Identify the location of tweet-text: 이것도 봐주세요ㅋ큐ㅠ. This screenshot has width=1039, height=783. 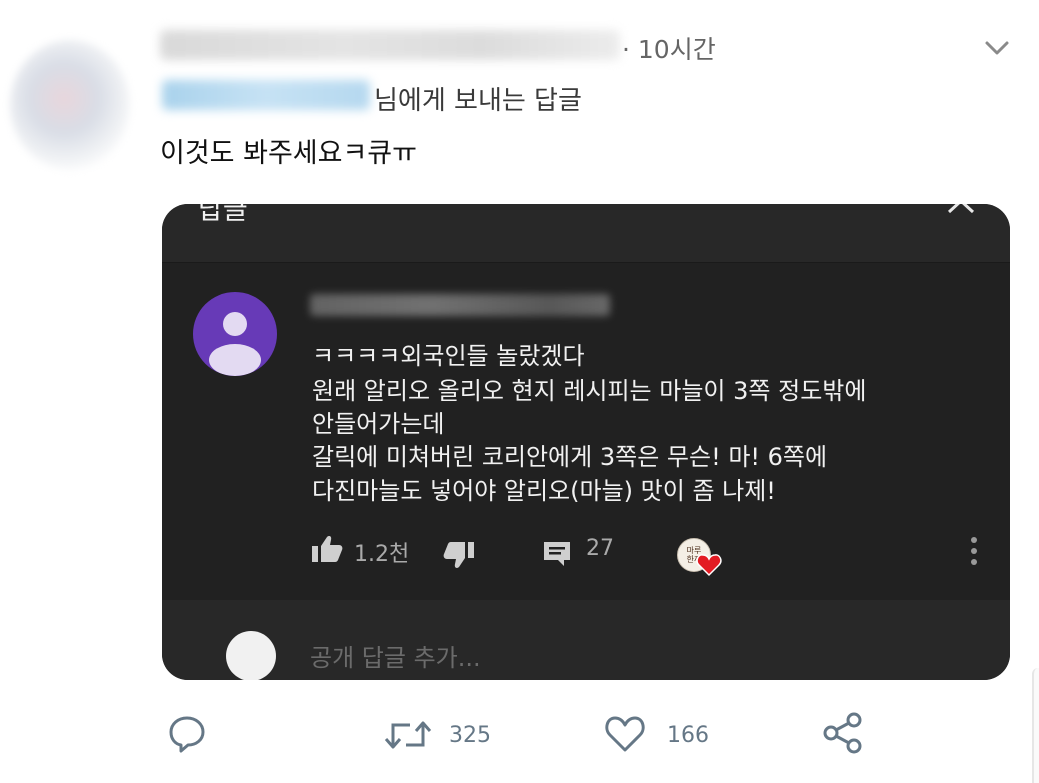
(288, 153).